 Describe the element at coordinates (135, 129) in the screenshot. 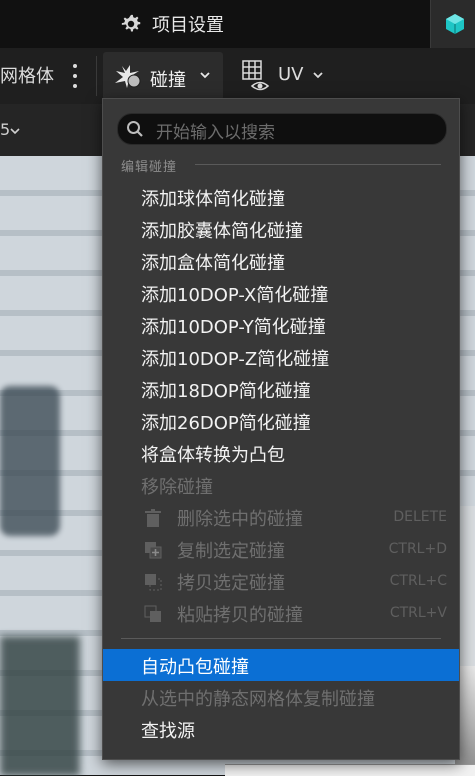

I see `search-icon` at that location.